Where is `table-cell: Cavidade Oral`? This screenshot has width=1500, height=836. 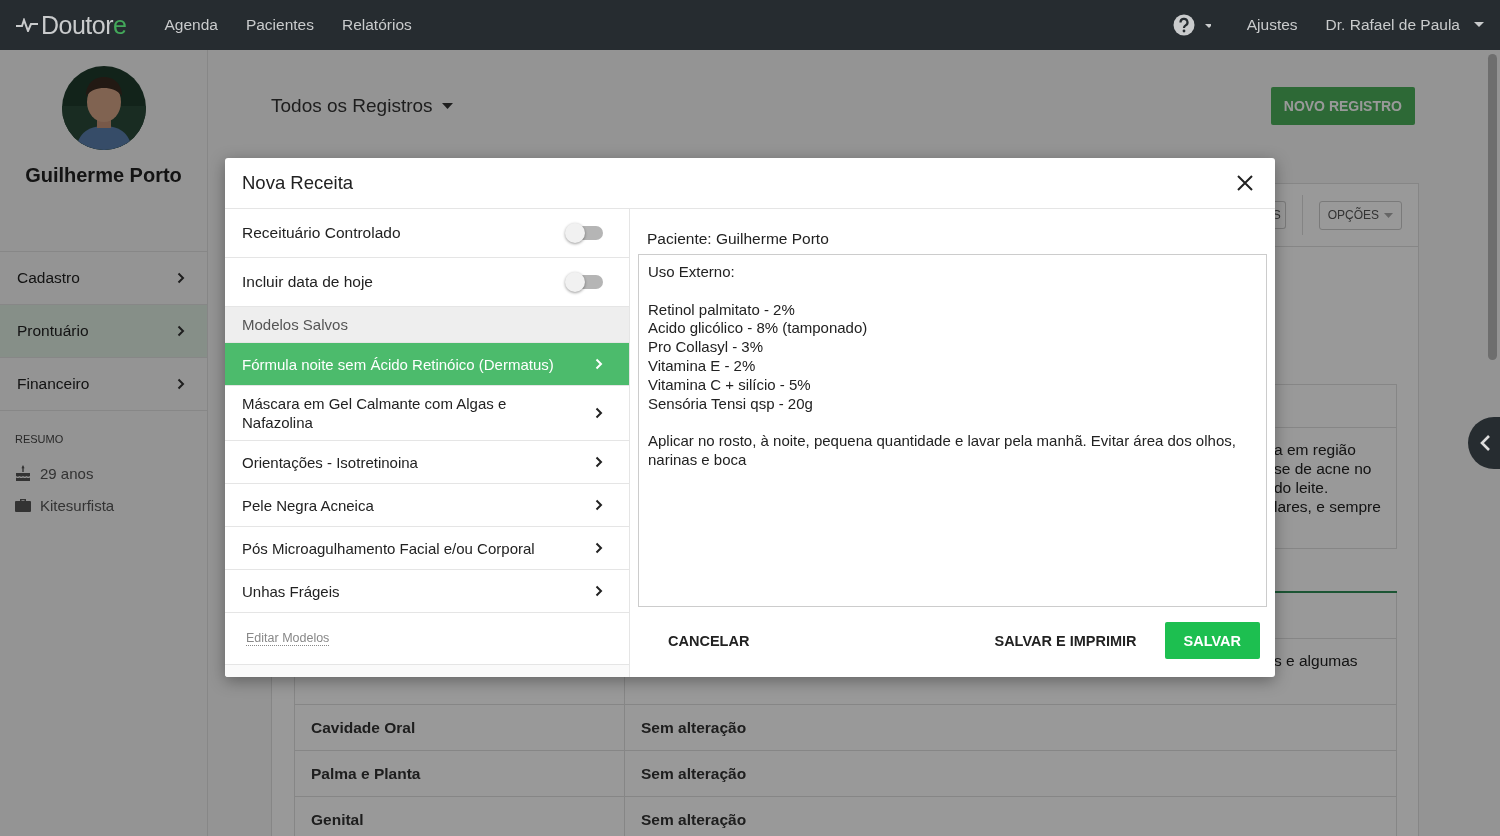
table-cell: Cavidade Oral is located at coordinates (460, 727).